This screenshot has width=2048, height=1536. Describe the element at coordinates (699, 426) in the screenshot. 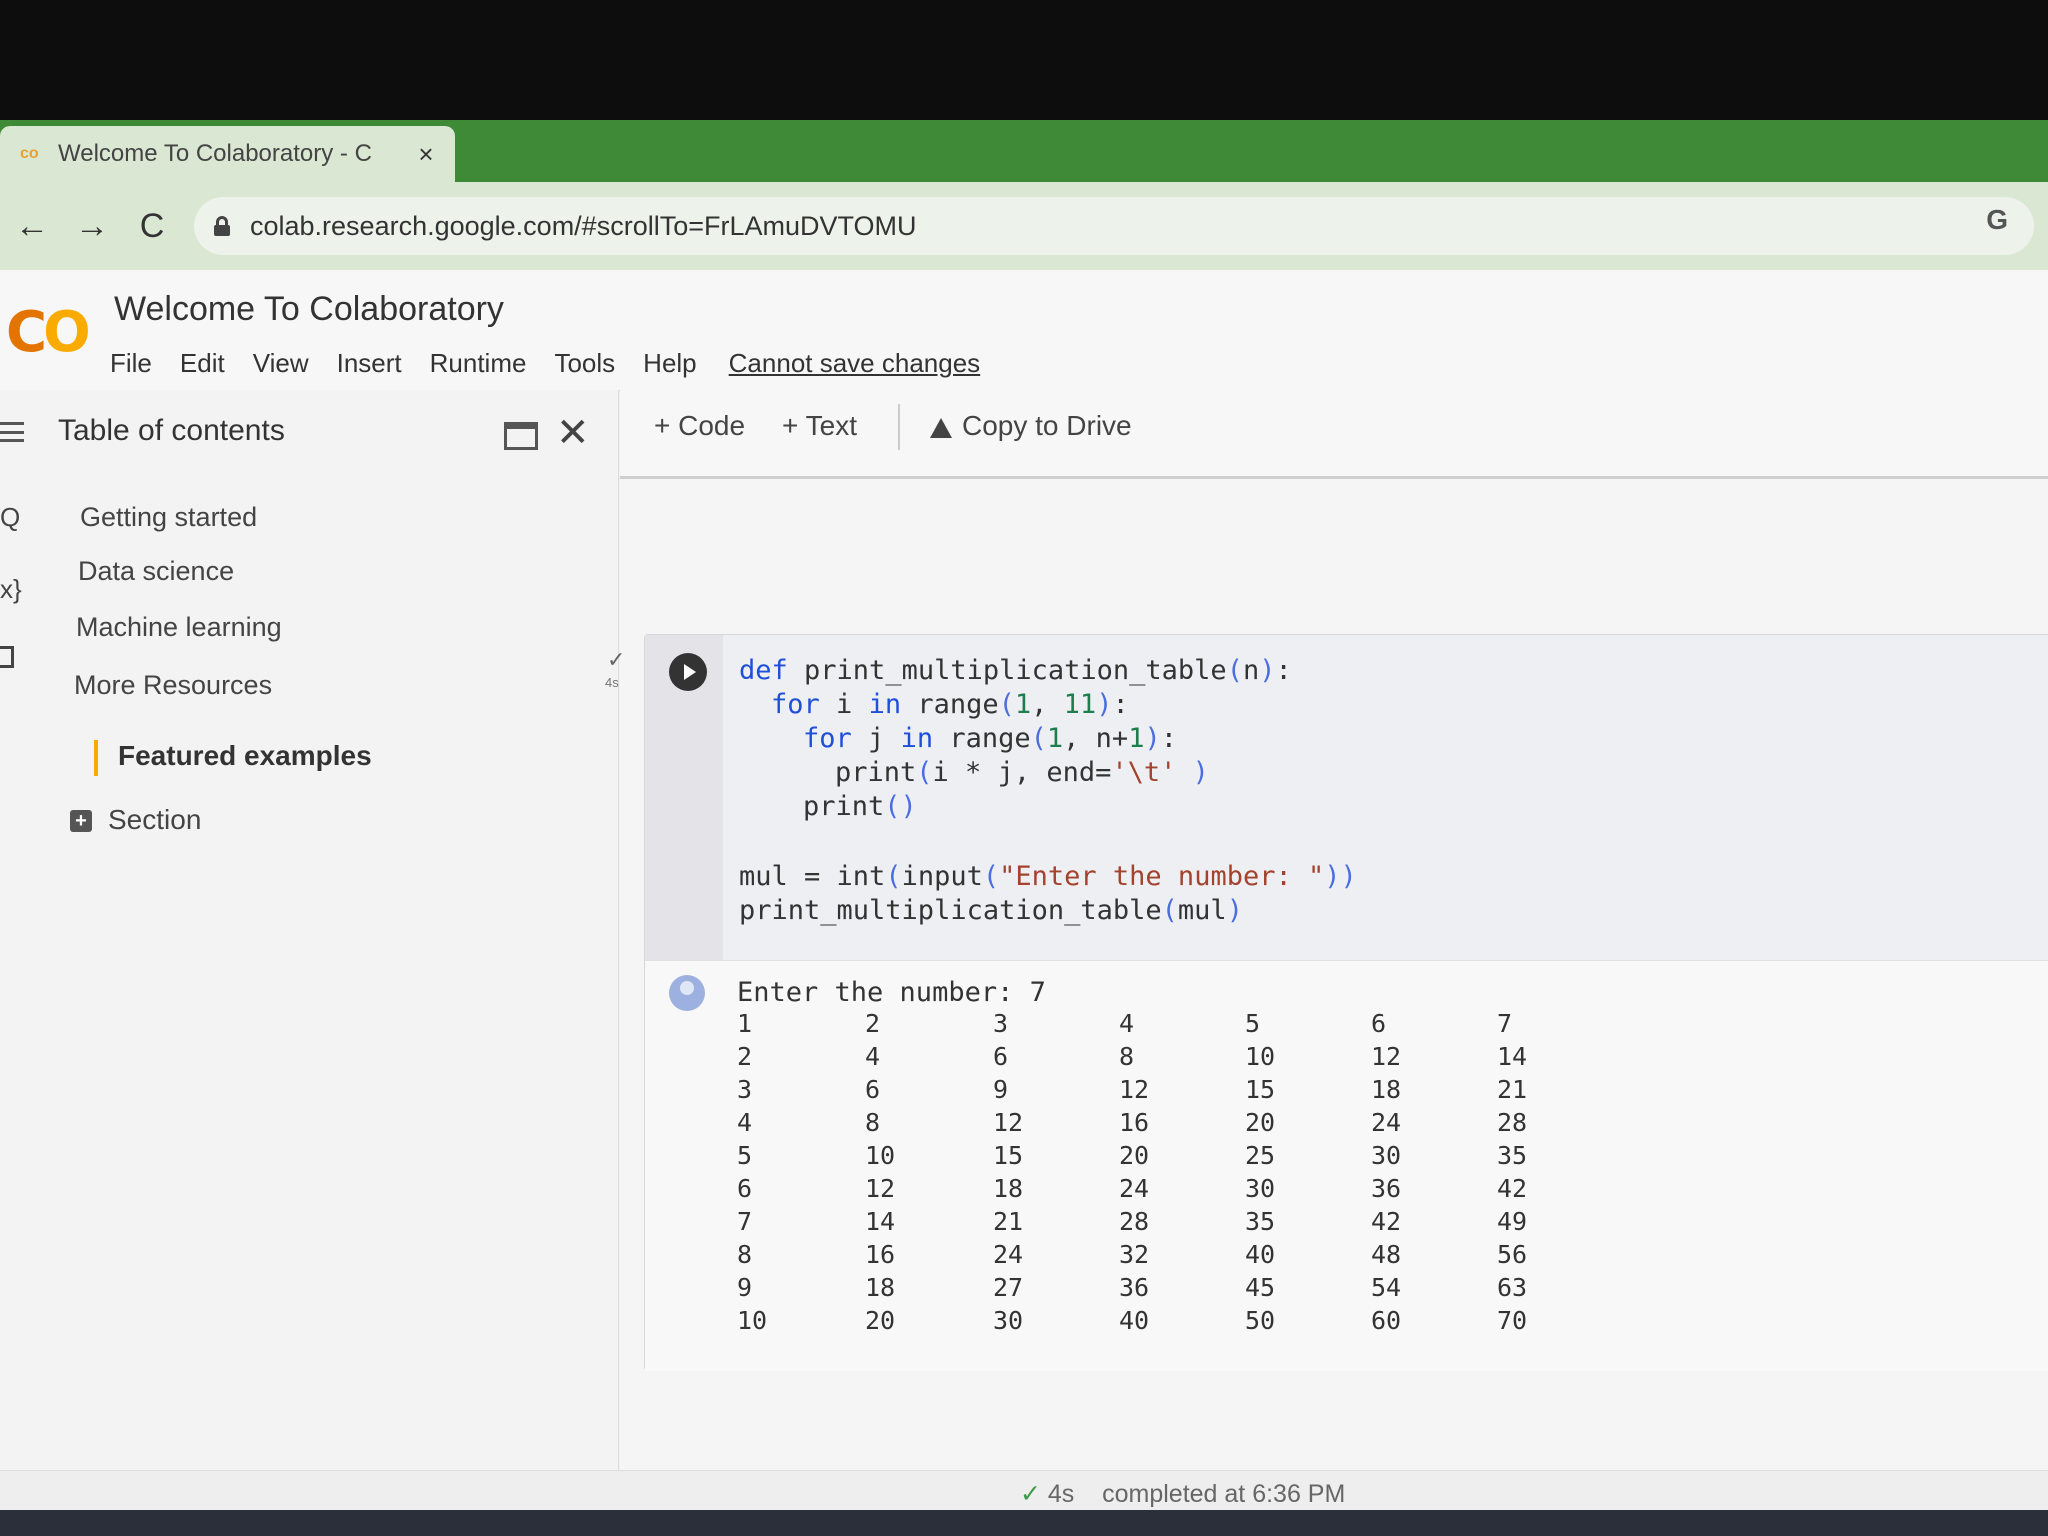

I see `add-code-button: + Code` at that location.